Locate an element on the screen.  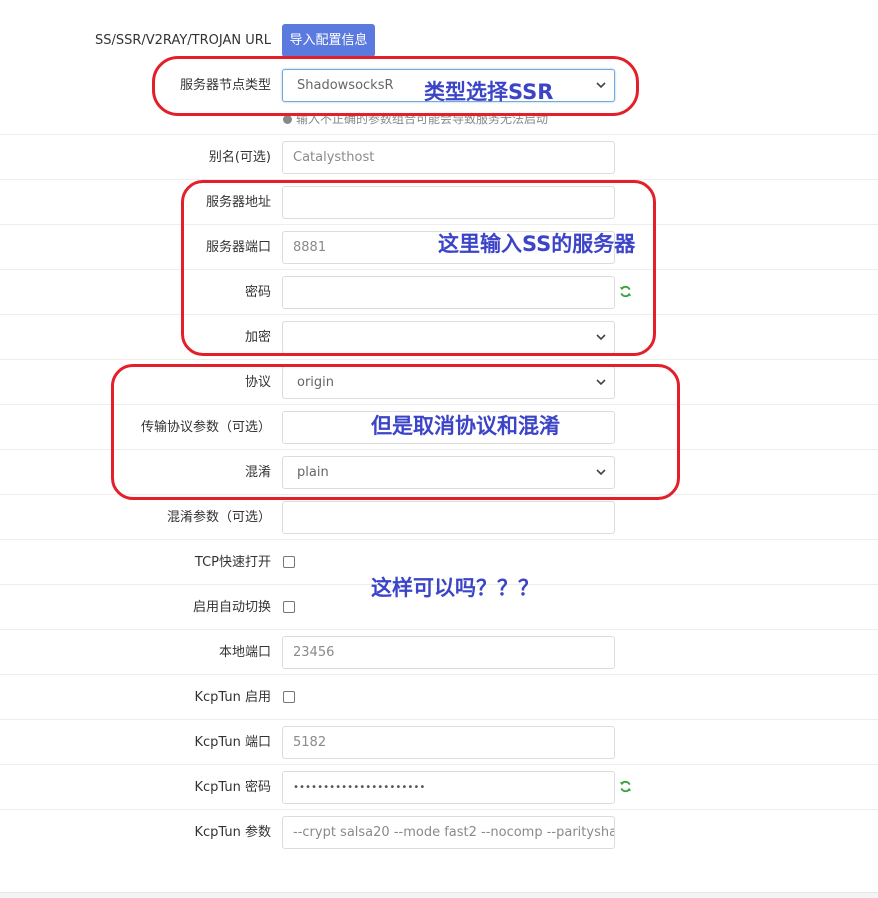
page-footer-divider is located at coordinates (439, 895).